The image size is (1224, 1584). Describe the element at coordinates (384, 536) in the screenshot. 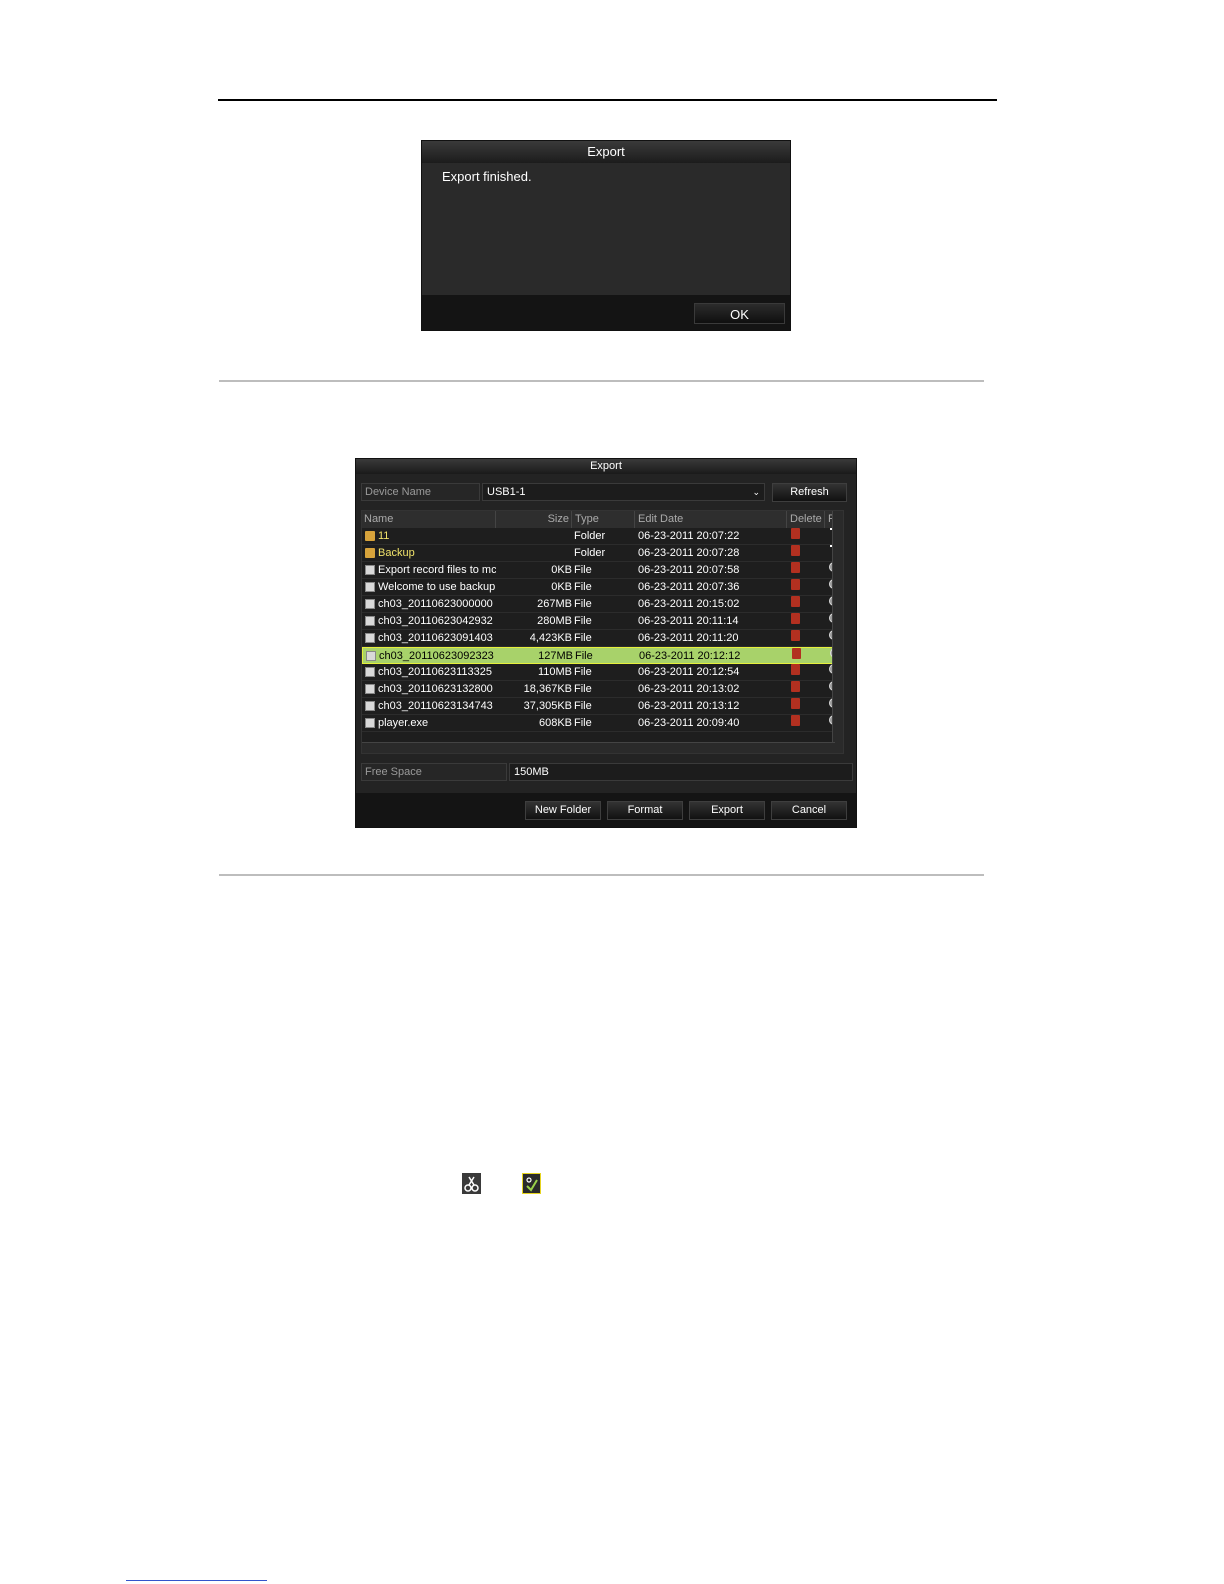

I see `row-name: 11` at that location.